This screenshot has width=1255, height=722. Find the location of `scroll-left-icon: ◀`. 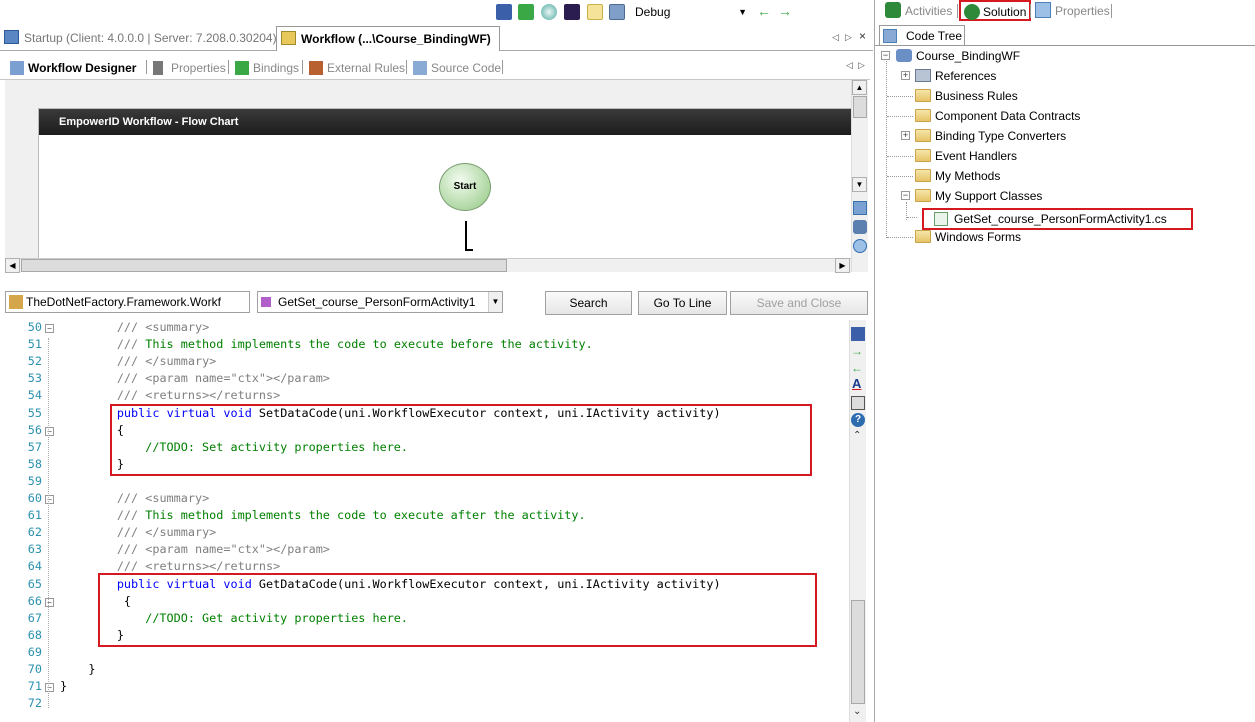

scroll-left-icon: ◀ is located at coordinates (12, 265).